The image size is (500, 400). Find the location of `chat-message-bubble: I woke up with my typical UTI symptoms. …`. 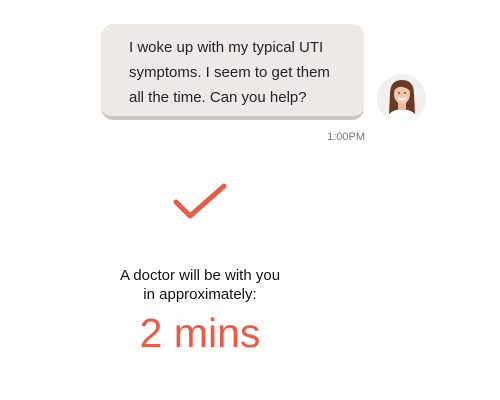

chat-message-bubble: I woke up with my typical UTI symptoms. … is located at coordinates (232, 72).